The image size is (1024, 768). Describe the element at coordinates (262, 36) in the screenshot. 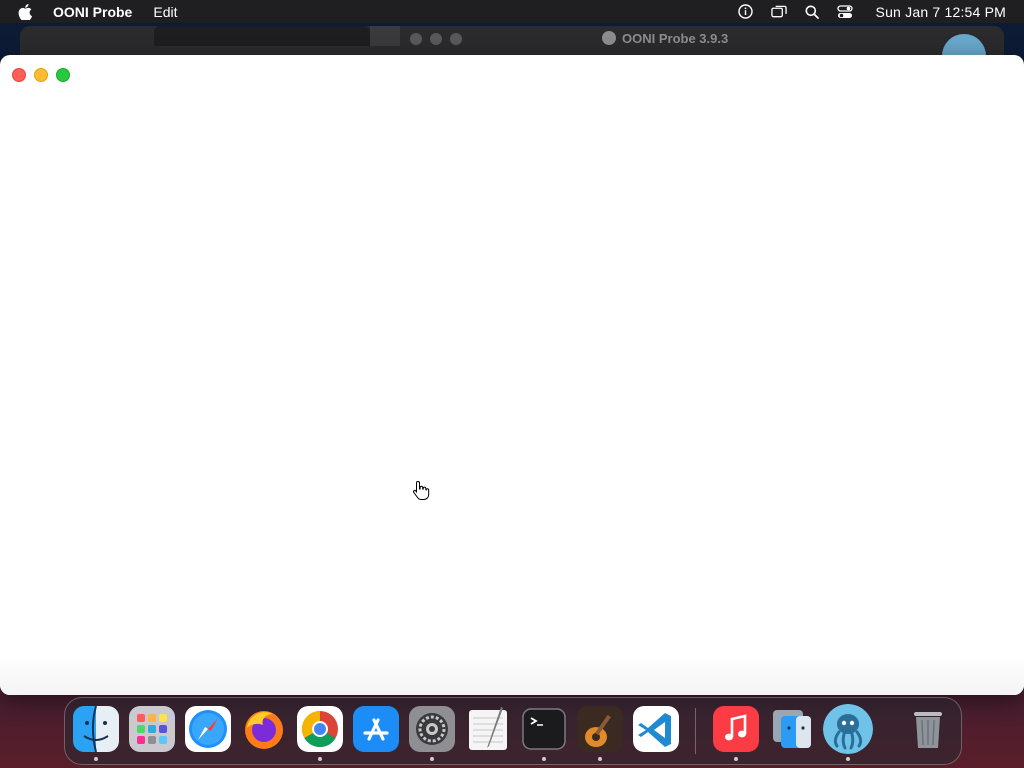

I see `background-window-tab` at that location.